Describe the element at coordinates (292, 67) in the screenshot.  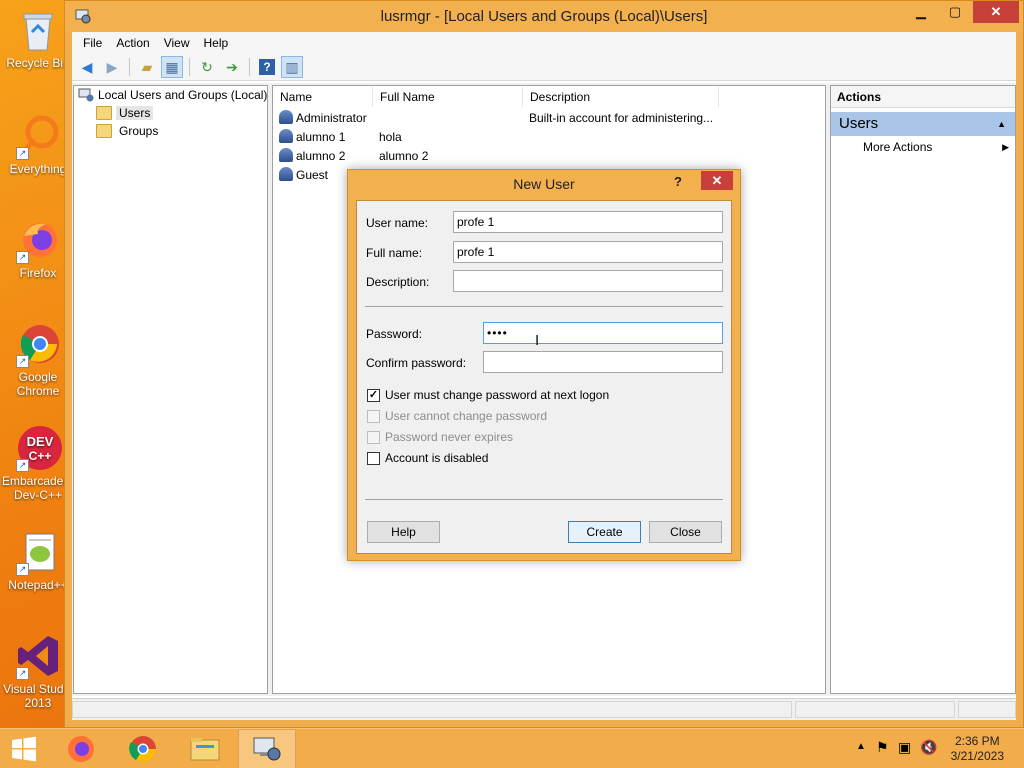
I see `show-hide-action-pane-button: ▥` at that location.